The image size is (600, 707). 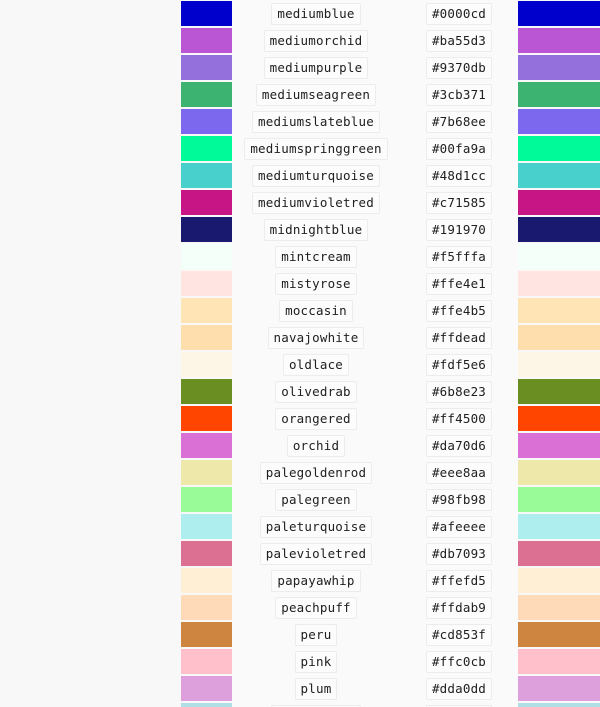 I want to click on color-hex-cell: #ffdead, so click(x=459, y=337).